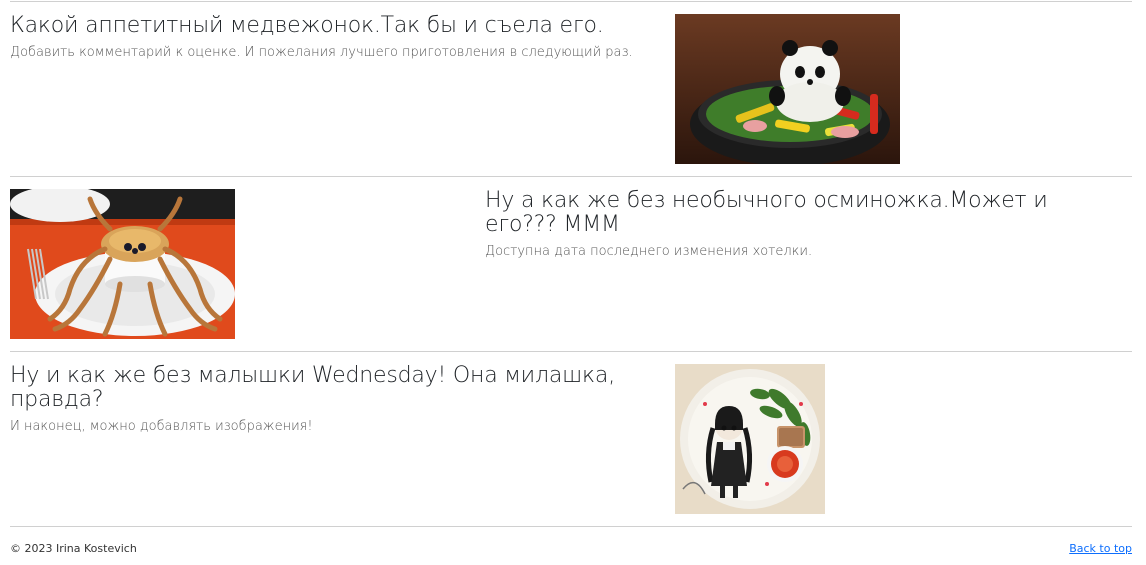 This screenshot has width=1146, height=565. Describe the element at coordinates (73, 548) in the screenshot. I see `copyright-text: © 2023 Irina Kostevich` at that location.